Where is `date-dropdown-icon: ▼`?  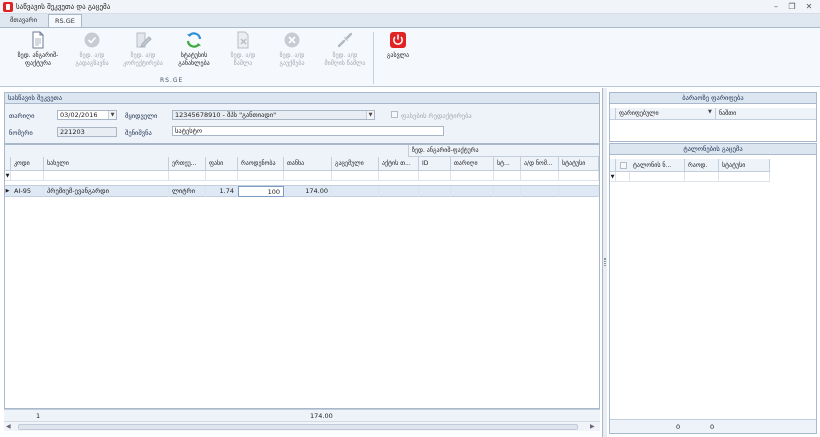
date-dropdown-icon: ▼ is located at coordinates (112, 115).